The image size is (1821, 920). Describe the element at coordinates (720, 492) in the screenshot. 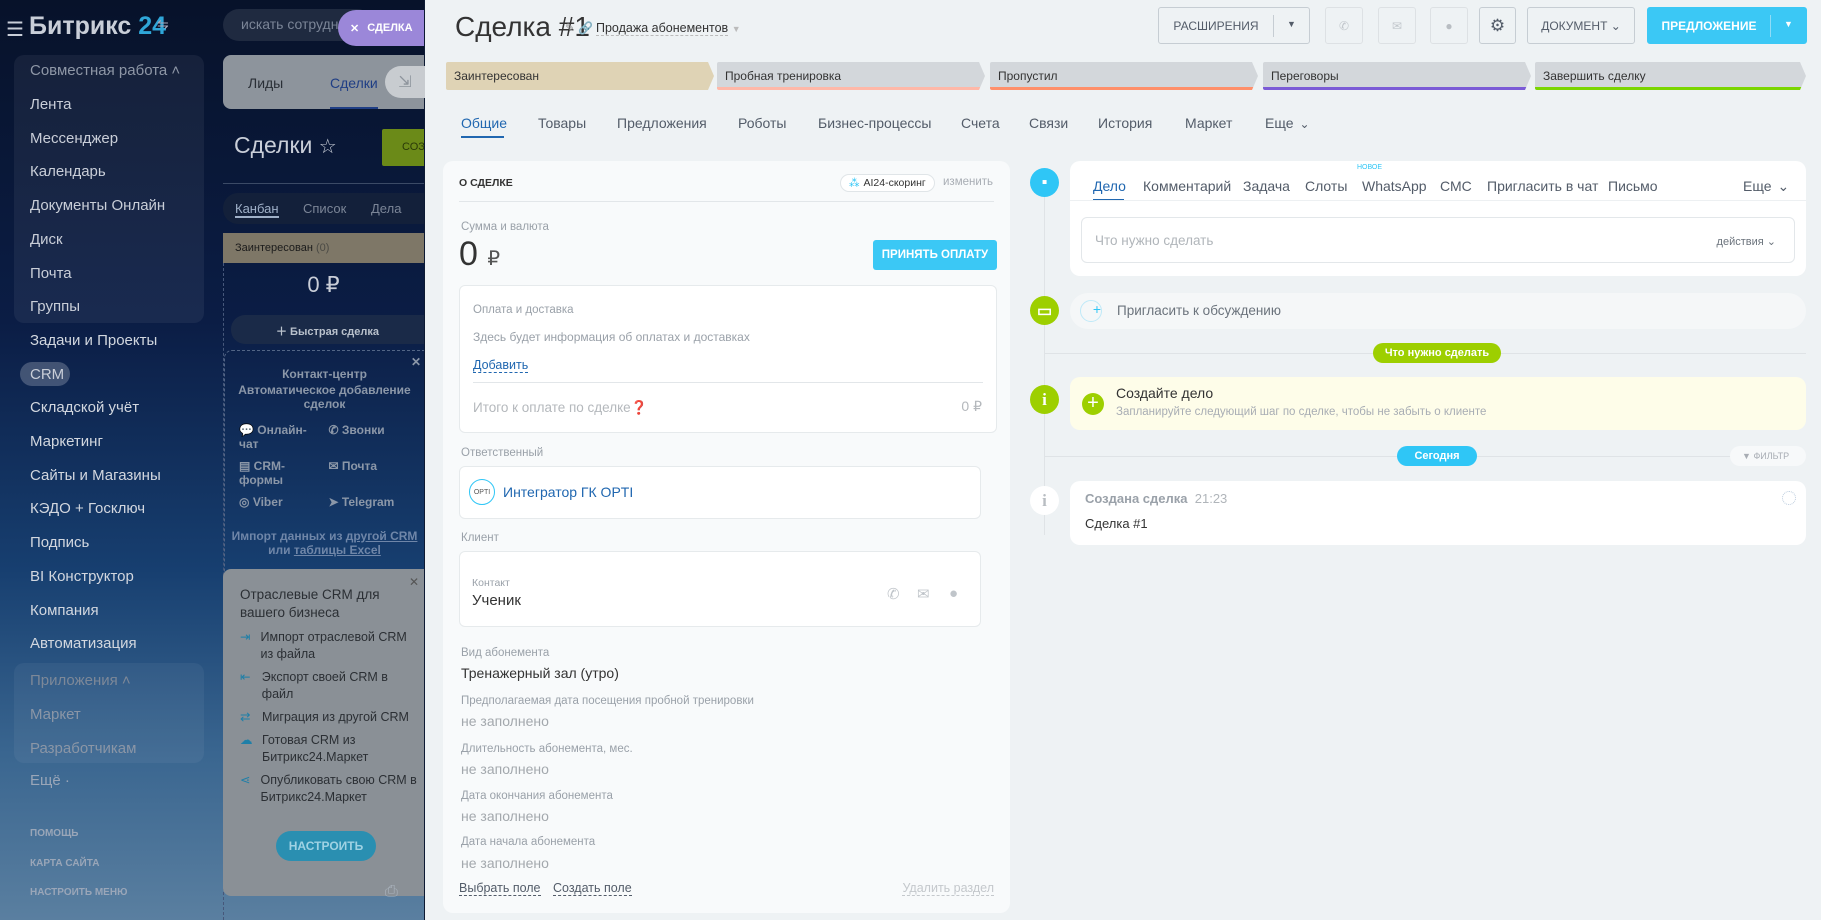

I see `responsible-box: OPTI Интегратор ГК OPTI` at that location.